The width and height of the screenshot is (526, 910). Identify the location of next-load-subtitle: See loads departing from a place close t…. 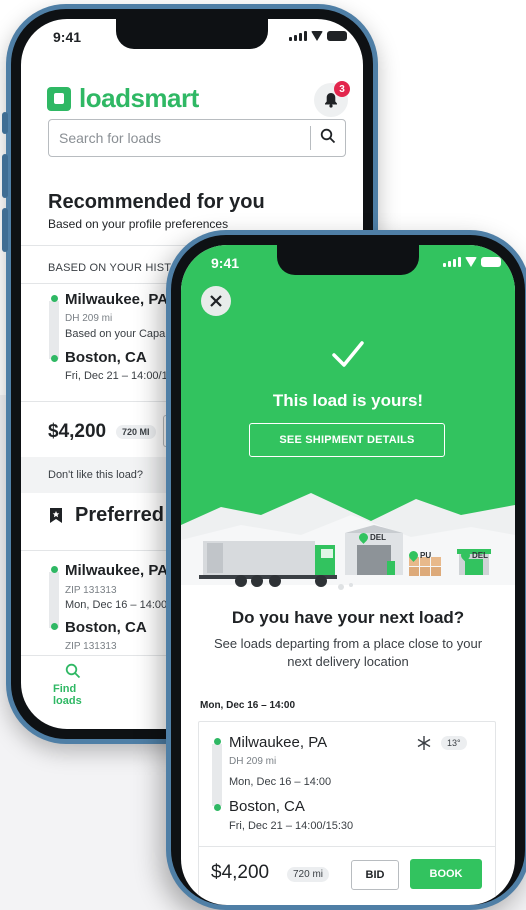
(348, 652).